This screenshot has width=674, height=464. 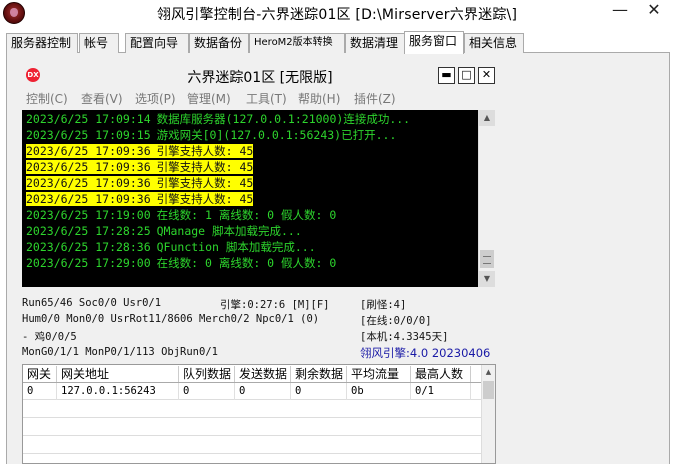 I want to click on server-restore-button: □, so click(x=466, y=75).